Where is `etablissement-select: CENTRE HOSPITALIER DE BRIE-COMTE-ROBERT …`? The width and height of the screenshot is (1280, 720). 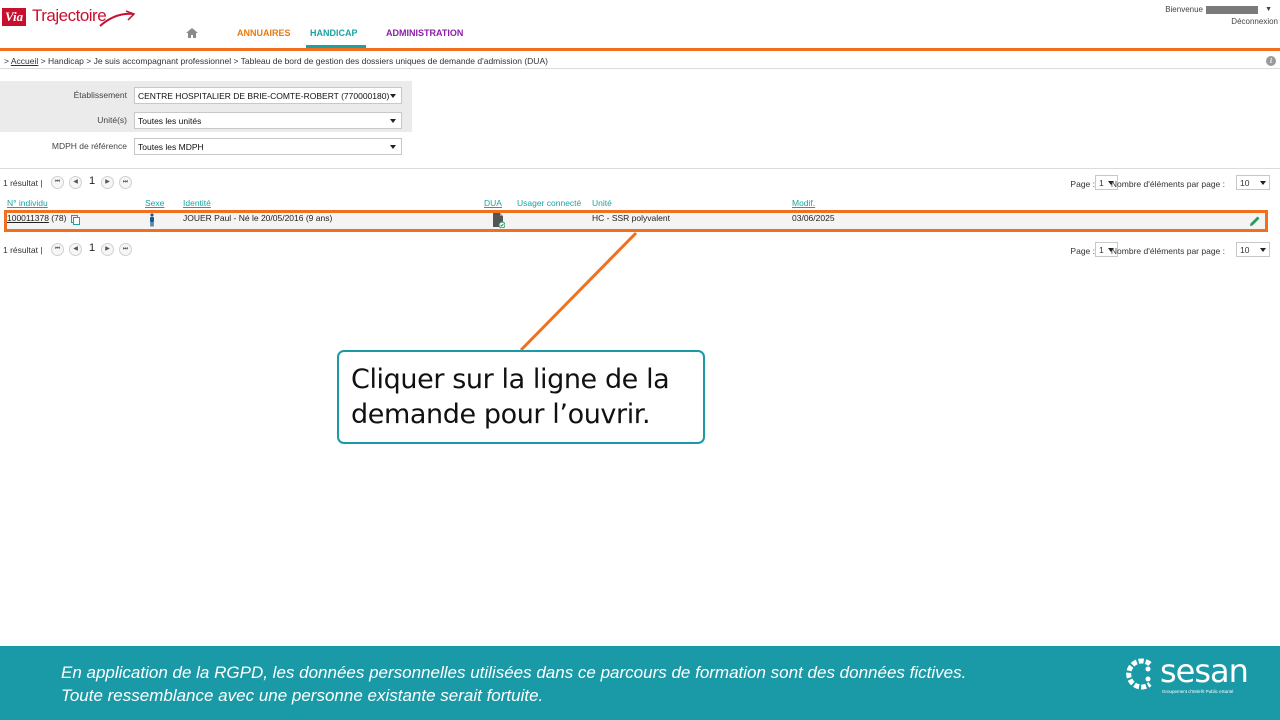
etablissement-select: CENTRE HOSPITALIER DE BRIE-COMTE-ROBERT … is located at coordinates (268, 95).